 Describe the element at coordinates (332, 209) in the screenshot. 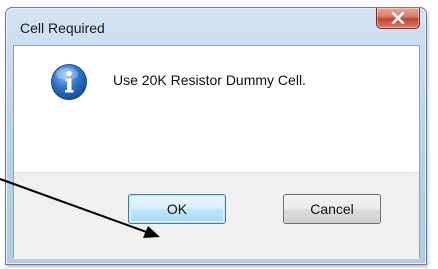

I see `cancel-button: Cancel` at that location.